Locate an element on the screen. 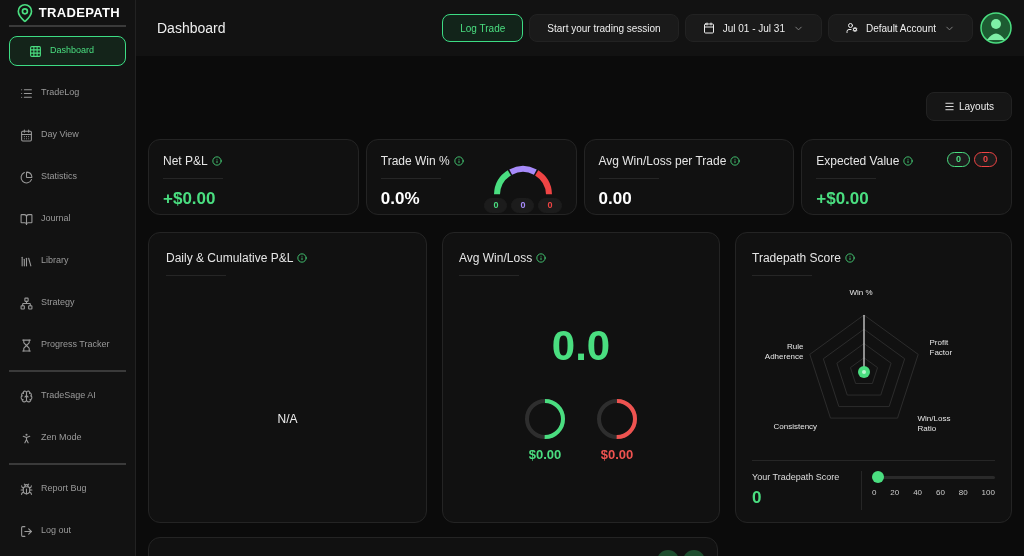 The height and width of the screenshot is (556, 1024). sidebar-item: Zen Mode is located at coordinates (67, 438).